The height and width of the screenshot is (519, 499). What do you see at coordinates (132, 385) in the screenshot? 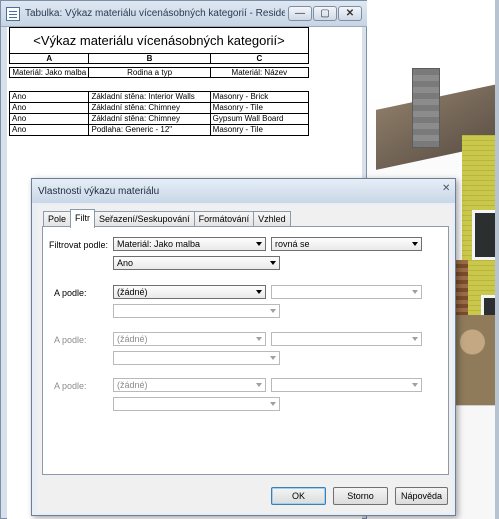
I see `and-by-field-value-3: (žádné)` at bounding box center [132, 385].